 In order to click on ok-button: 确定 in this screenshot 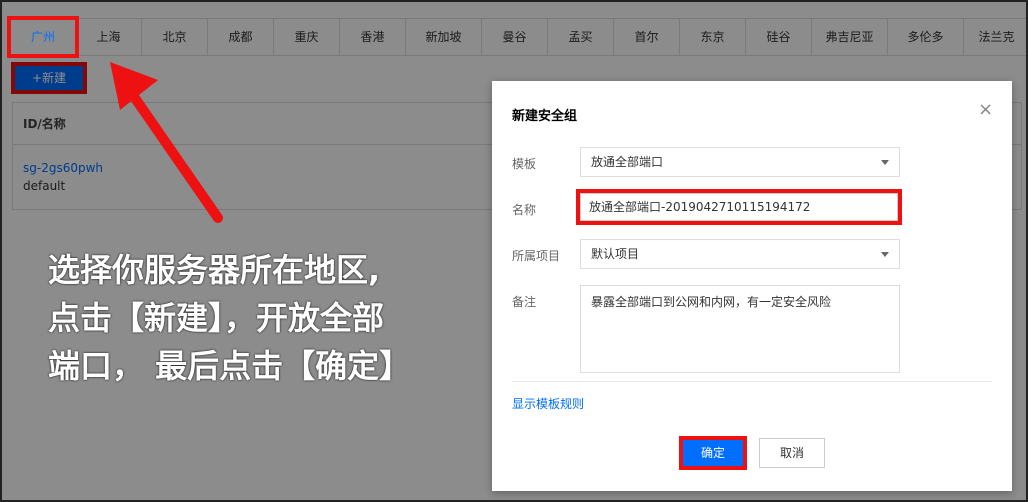, I will do `click(713, 453)`.